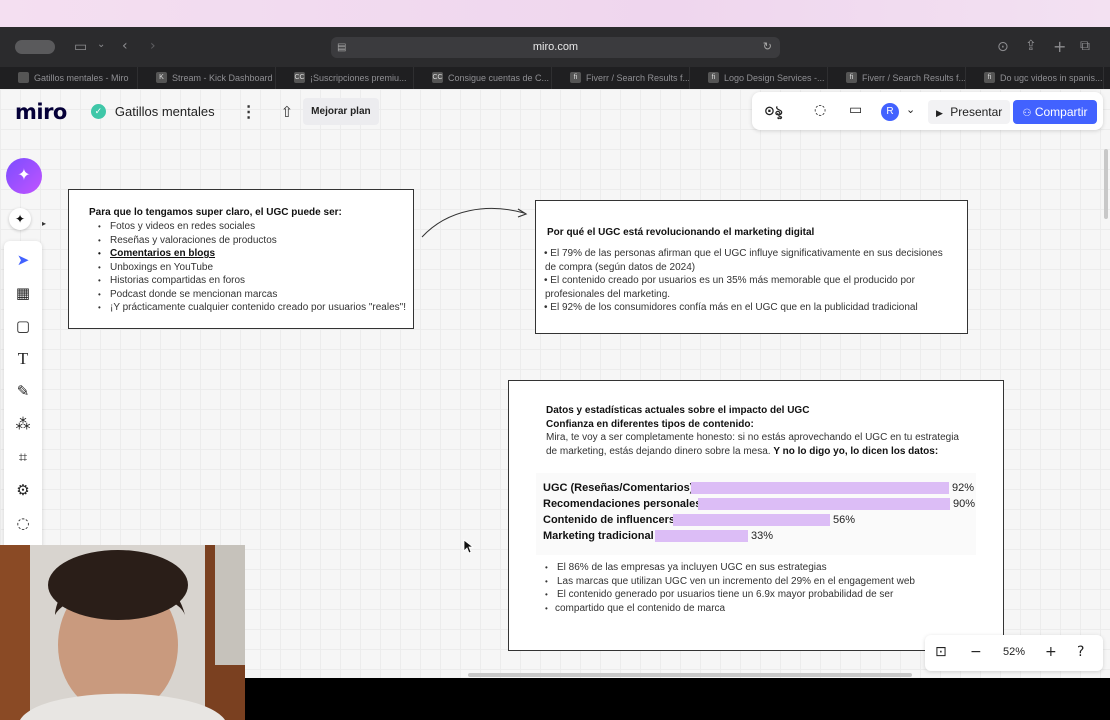 This screenshot has width=1110, height=720. I want to click on fit-to-screen-icon: ⊡, so click(941, 652).